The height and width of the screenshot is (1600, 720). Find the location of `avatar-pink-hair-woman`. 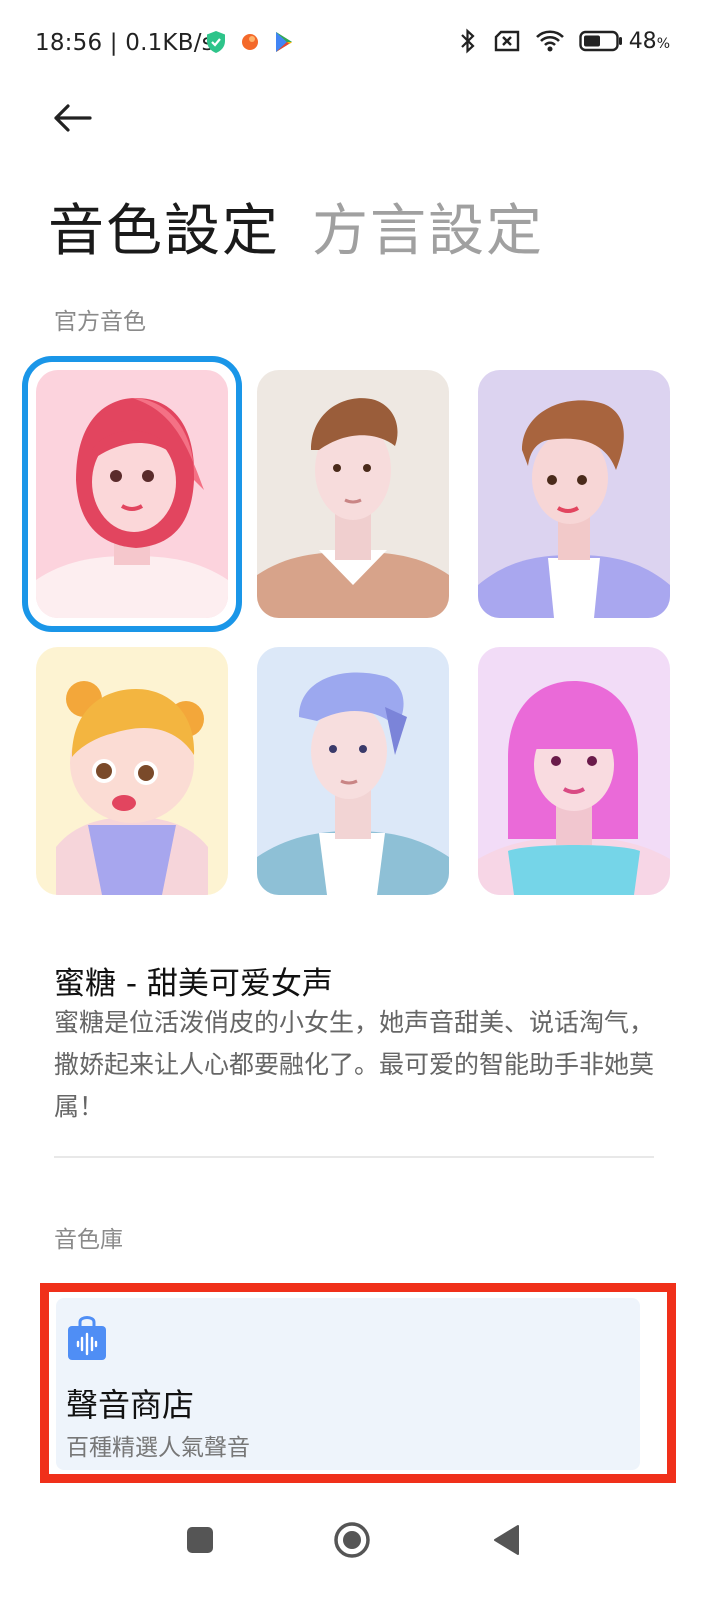

avatar-pink-hair-woman is located at coordinates (574, 771).